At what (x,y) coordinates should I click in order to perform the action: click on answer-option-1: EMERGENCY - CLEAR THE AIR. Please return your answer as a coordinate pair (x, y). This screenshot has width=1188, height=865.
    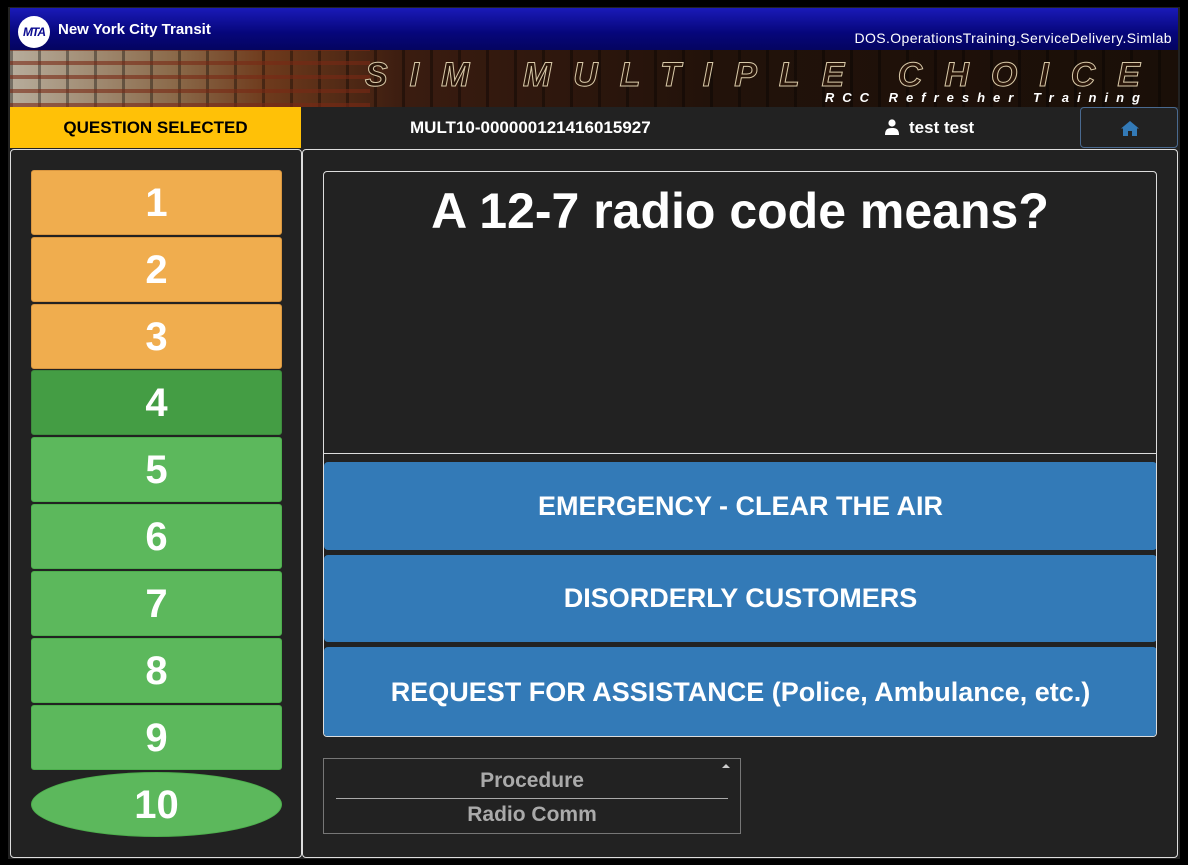
    Looking at the image, I should click on (740, 506).